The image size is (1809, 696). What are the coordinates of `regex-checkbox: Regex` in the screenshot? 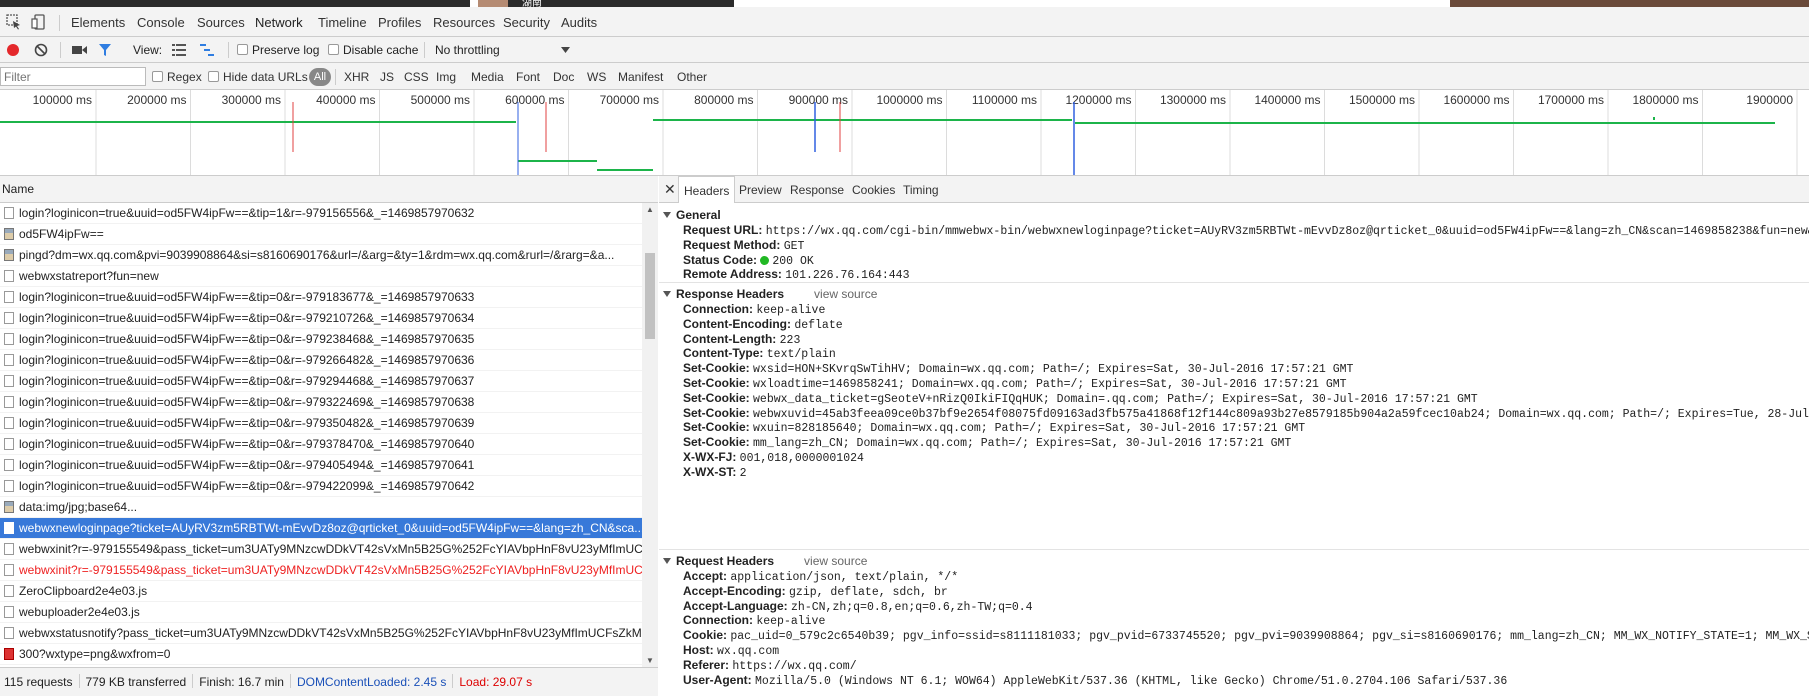 It's located at (177, 77).